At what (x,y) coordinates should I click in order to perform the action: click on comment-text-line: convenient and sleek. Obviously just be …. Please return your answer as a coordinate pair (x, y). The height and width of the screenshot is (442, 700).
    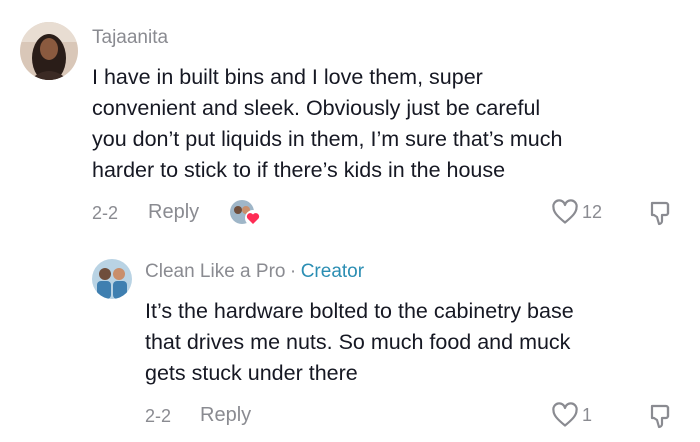
    Looking at the image, I should click on (316, 108).